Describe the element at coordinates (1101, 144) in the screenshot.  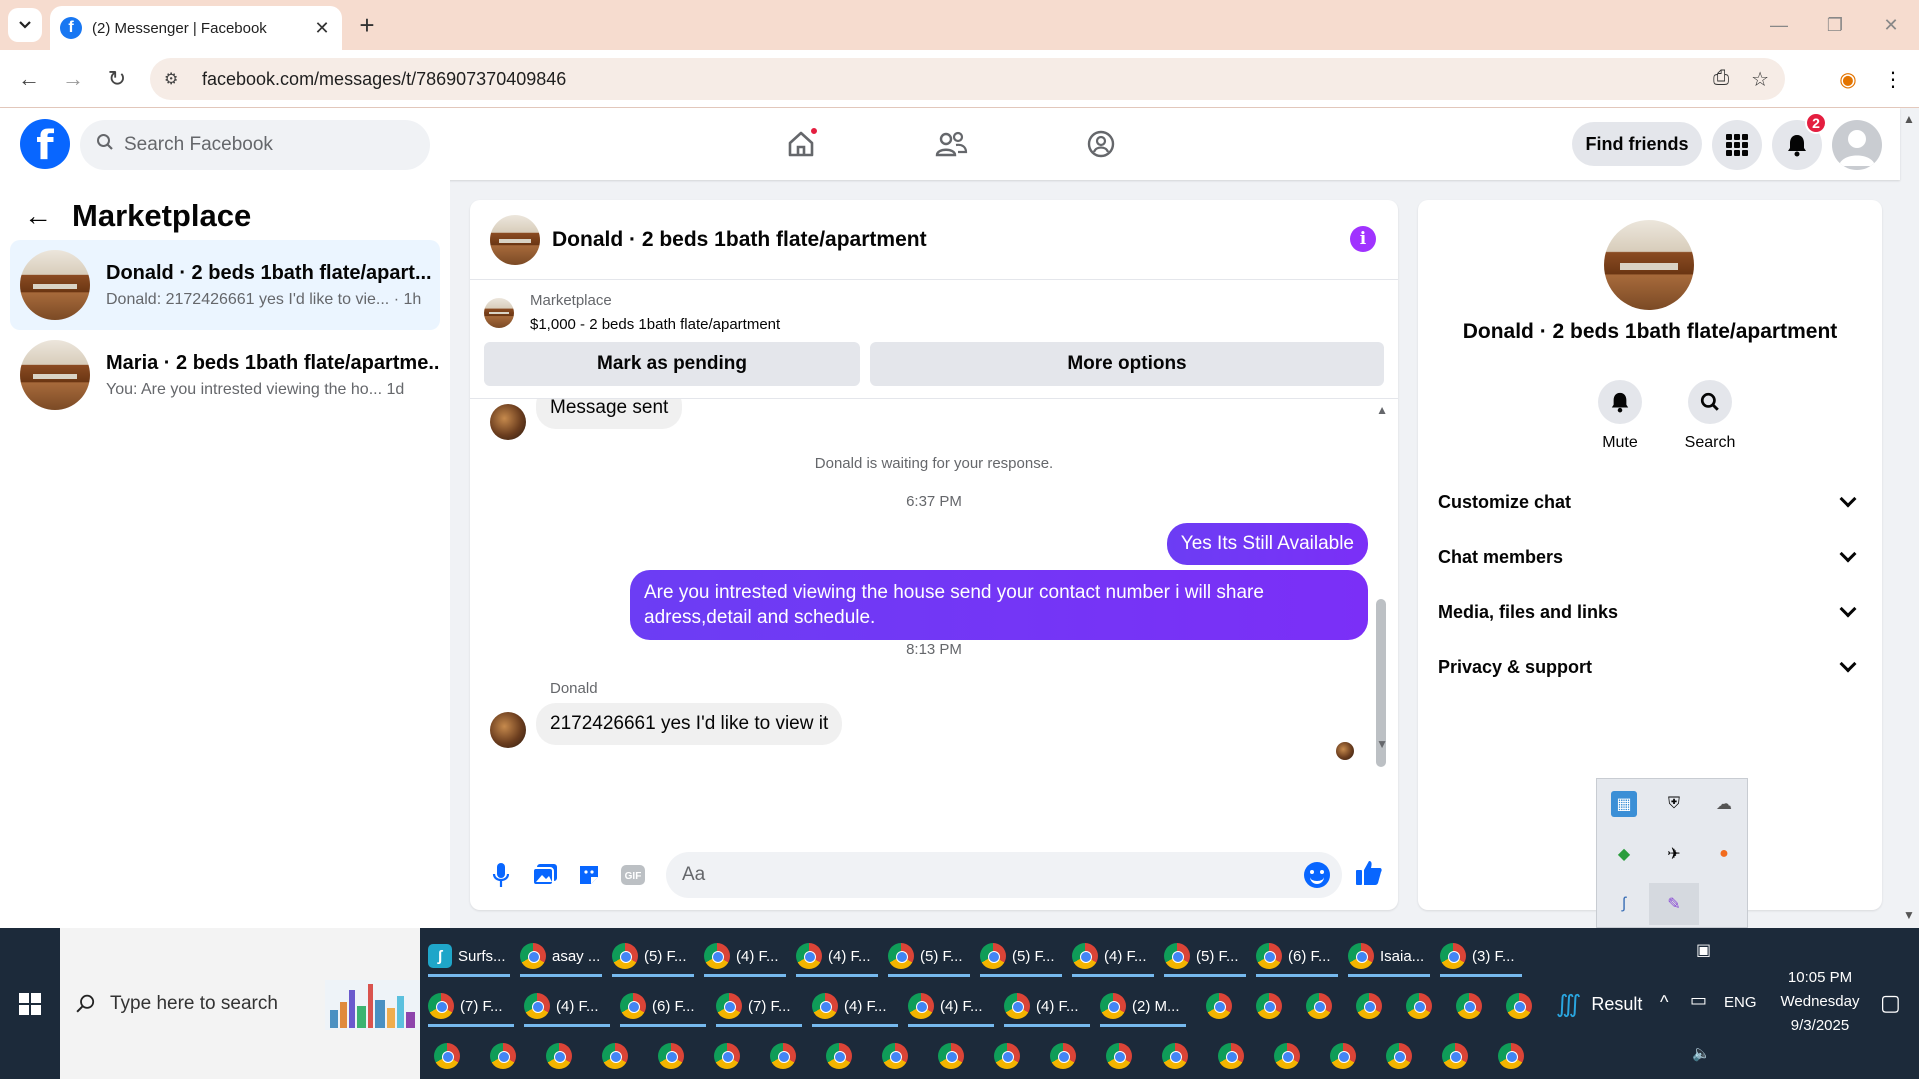
I see `groups-nav-button` at that location.